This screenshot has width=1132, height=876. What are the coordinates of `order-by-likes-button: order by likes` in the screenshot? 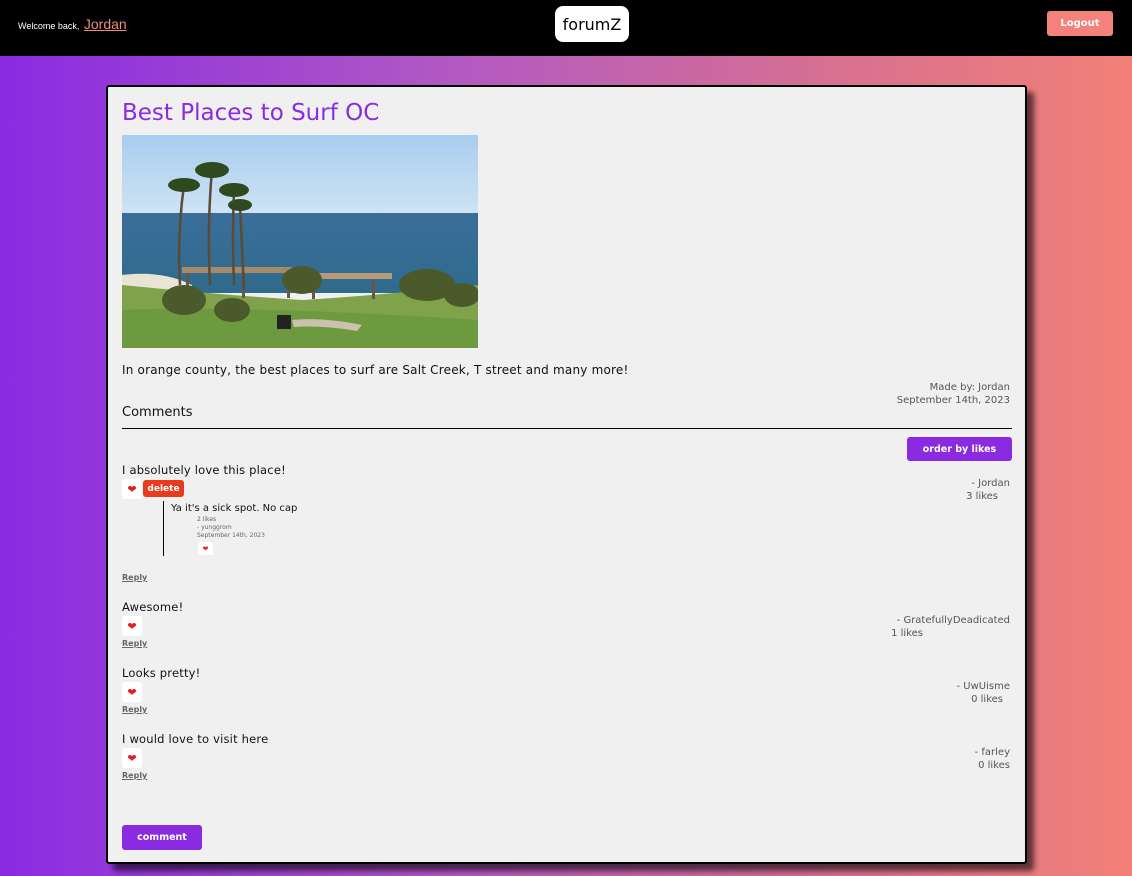 It's located at (959, 449).